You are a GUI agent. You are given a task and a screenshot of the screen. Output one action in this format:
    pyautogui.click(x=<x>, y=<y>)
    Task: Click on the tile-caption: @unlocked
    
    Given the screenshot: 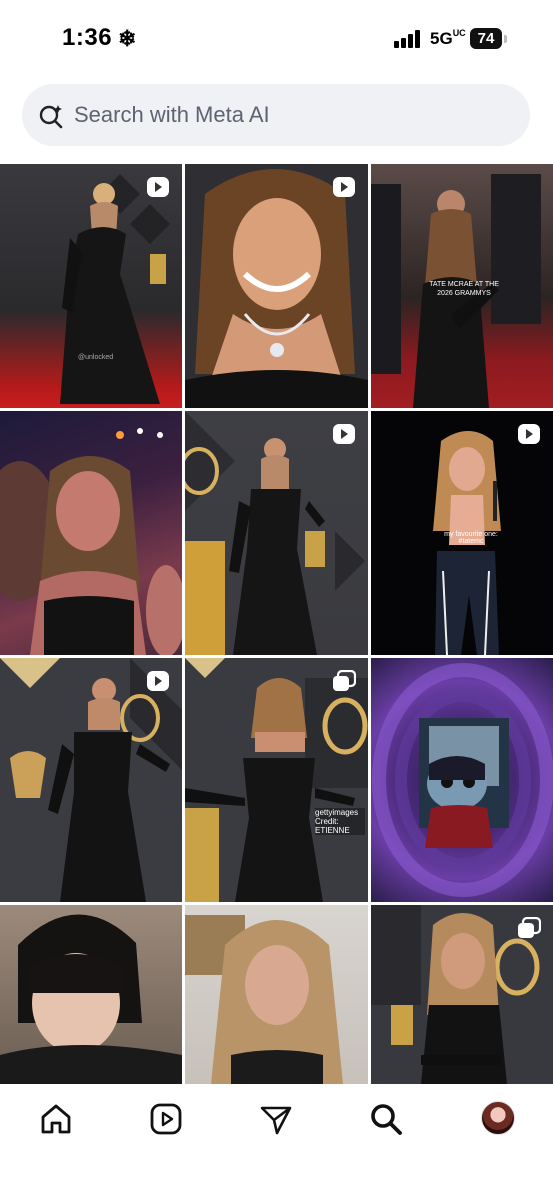 What is the action you would take?
    pyautogui.click(x=96, y=357)
    